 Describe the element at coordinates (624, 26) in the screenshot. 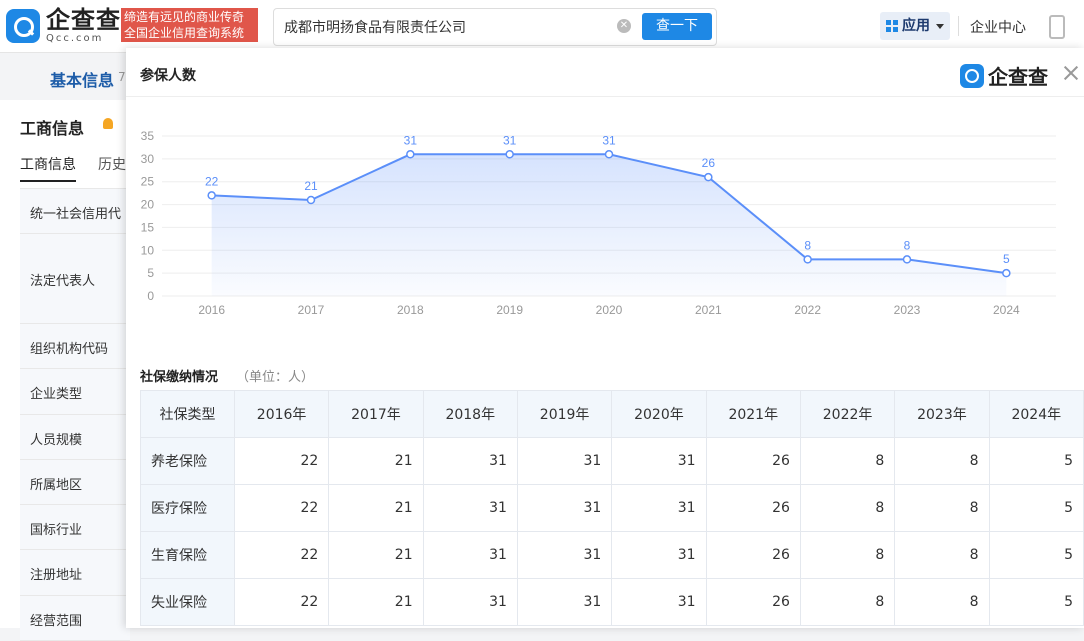

I see `clear-icon: ✕` at that location.